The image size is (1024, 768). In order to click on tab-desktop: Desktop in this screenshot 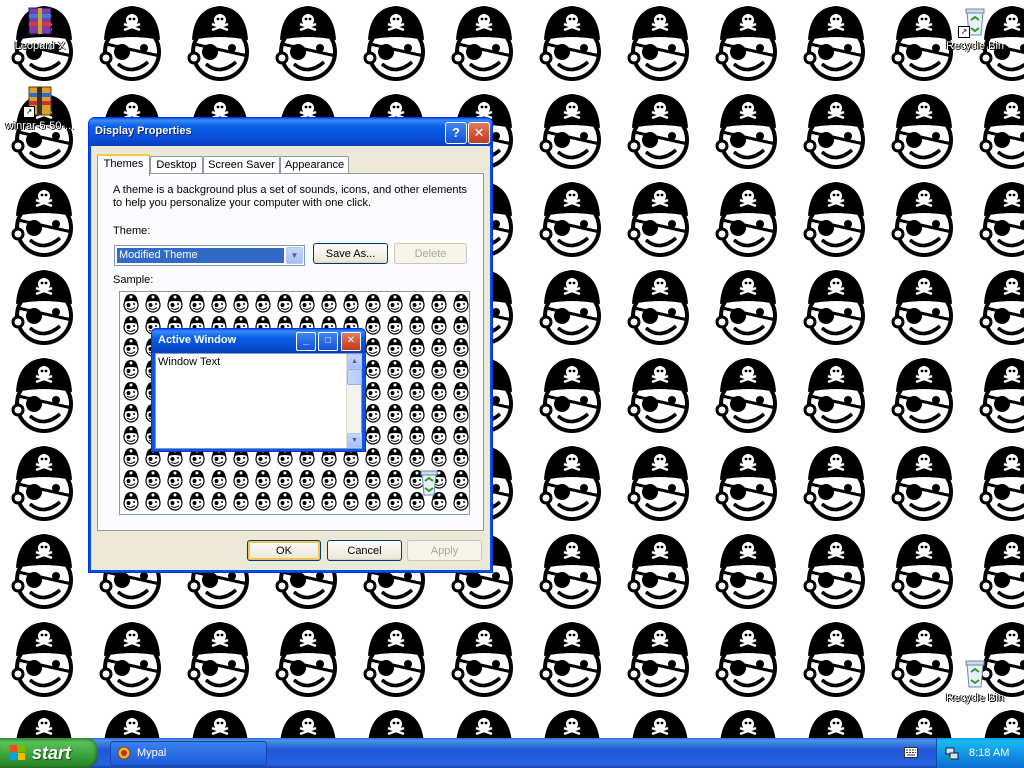, I will do `click(176, 165)`.